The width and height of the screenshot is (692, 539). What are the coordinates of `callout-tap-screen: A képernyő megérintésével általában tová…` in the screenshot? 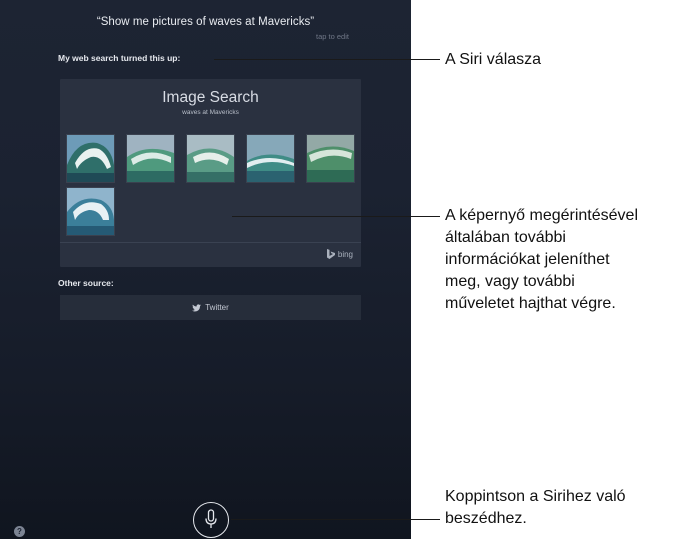 It's located at (541, 260).